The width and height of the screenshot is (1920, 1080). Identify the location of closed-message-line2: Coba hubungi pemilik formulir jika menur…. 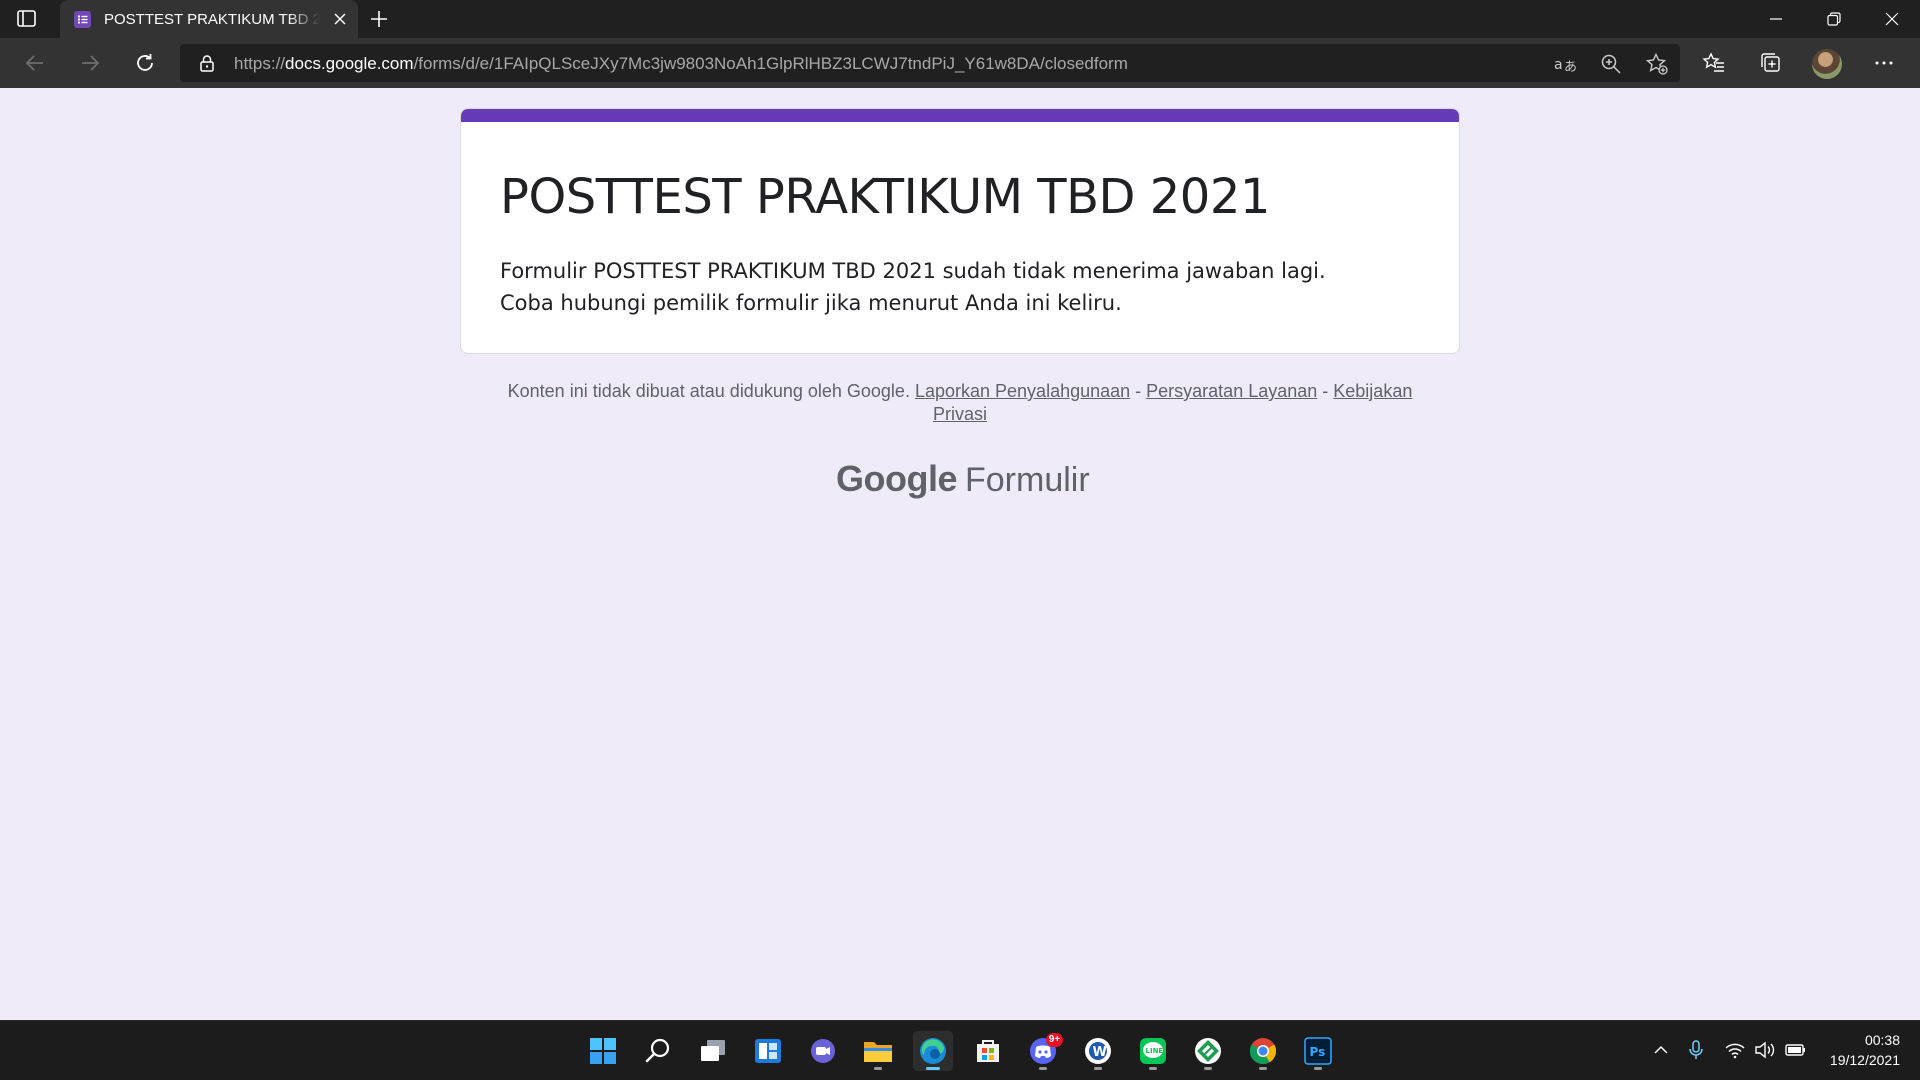
(811, 303).